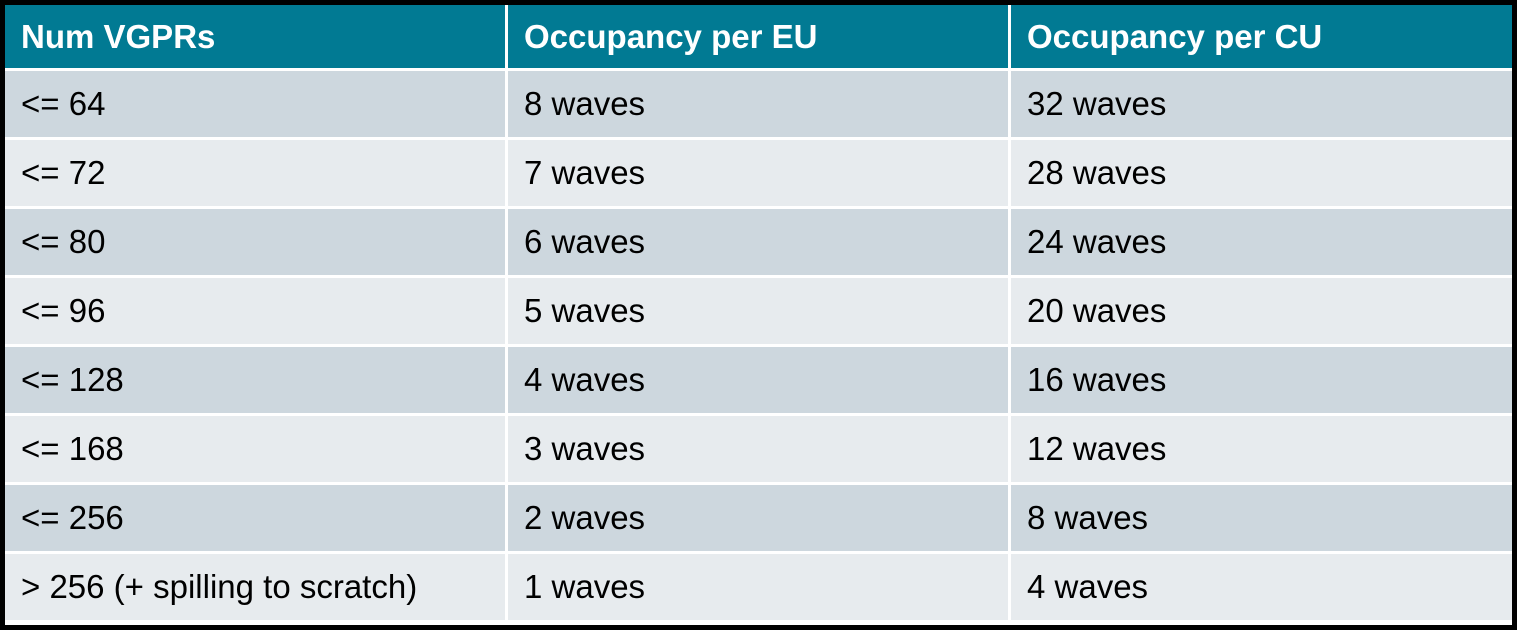 The height and width of the screenshot is (630, 1517). I want to click on cell-occupancy-per-cu: 16 waves, so click(1261, 380).